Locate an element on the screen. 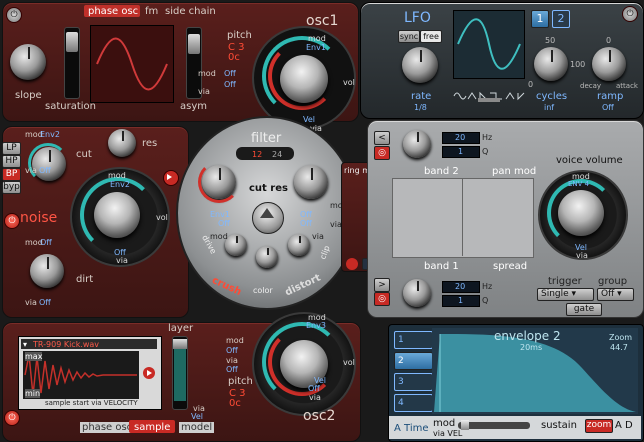  filter-slope-24: 24 is located at coordinates (277, 154).